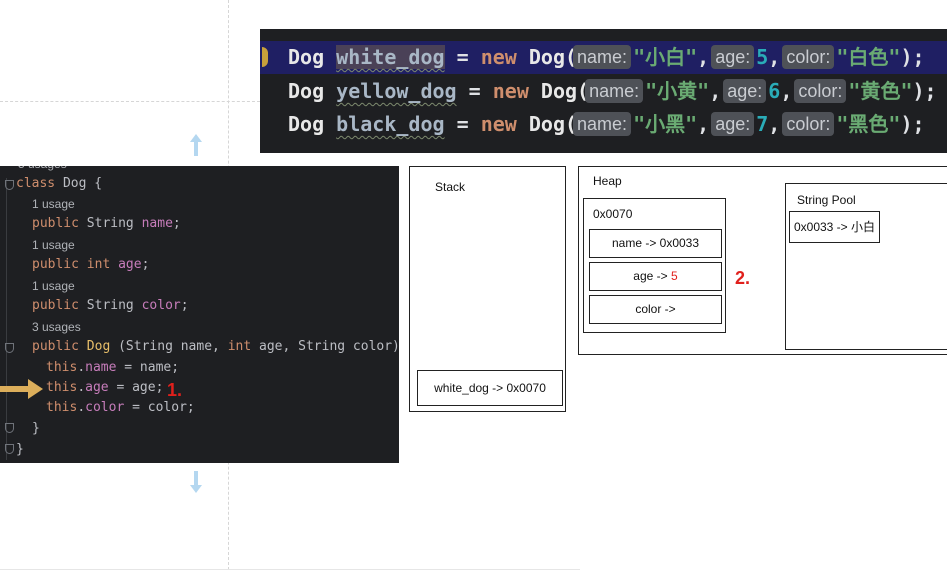 The width and height of the screenshot is (947, 570). Describe the element at coordinates (196, 145) in the screenshot. I see `resize-up-arrow-icon` at that location.